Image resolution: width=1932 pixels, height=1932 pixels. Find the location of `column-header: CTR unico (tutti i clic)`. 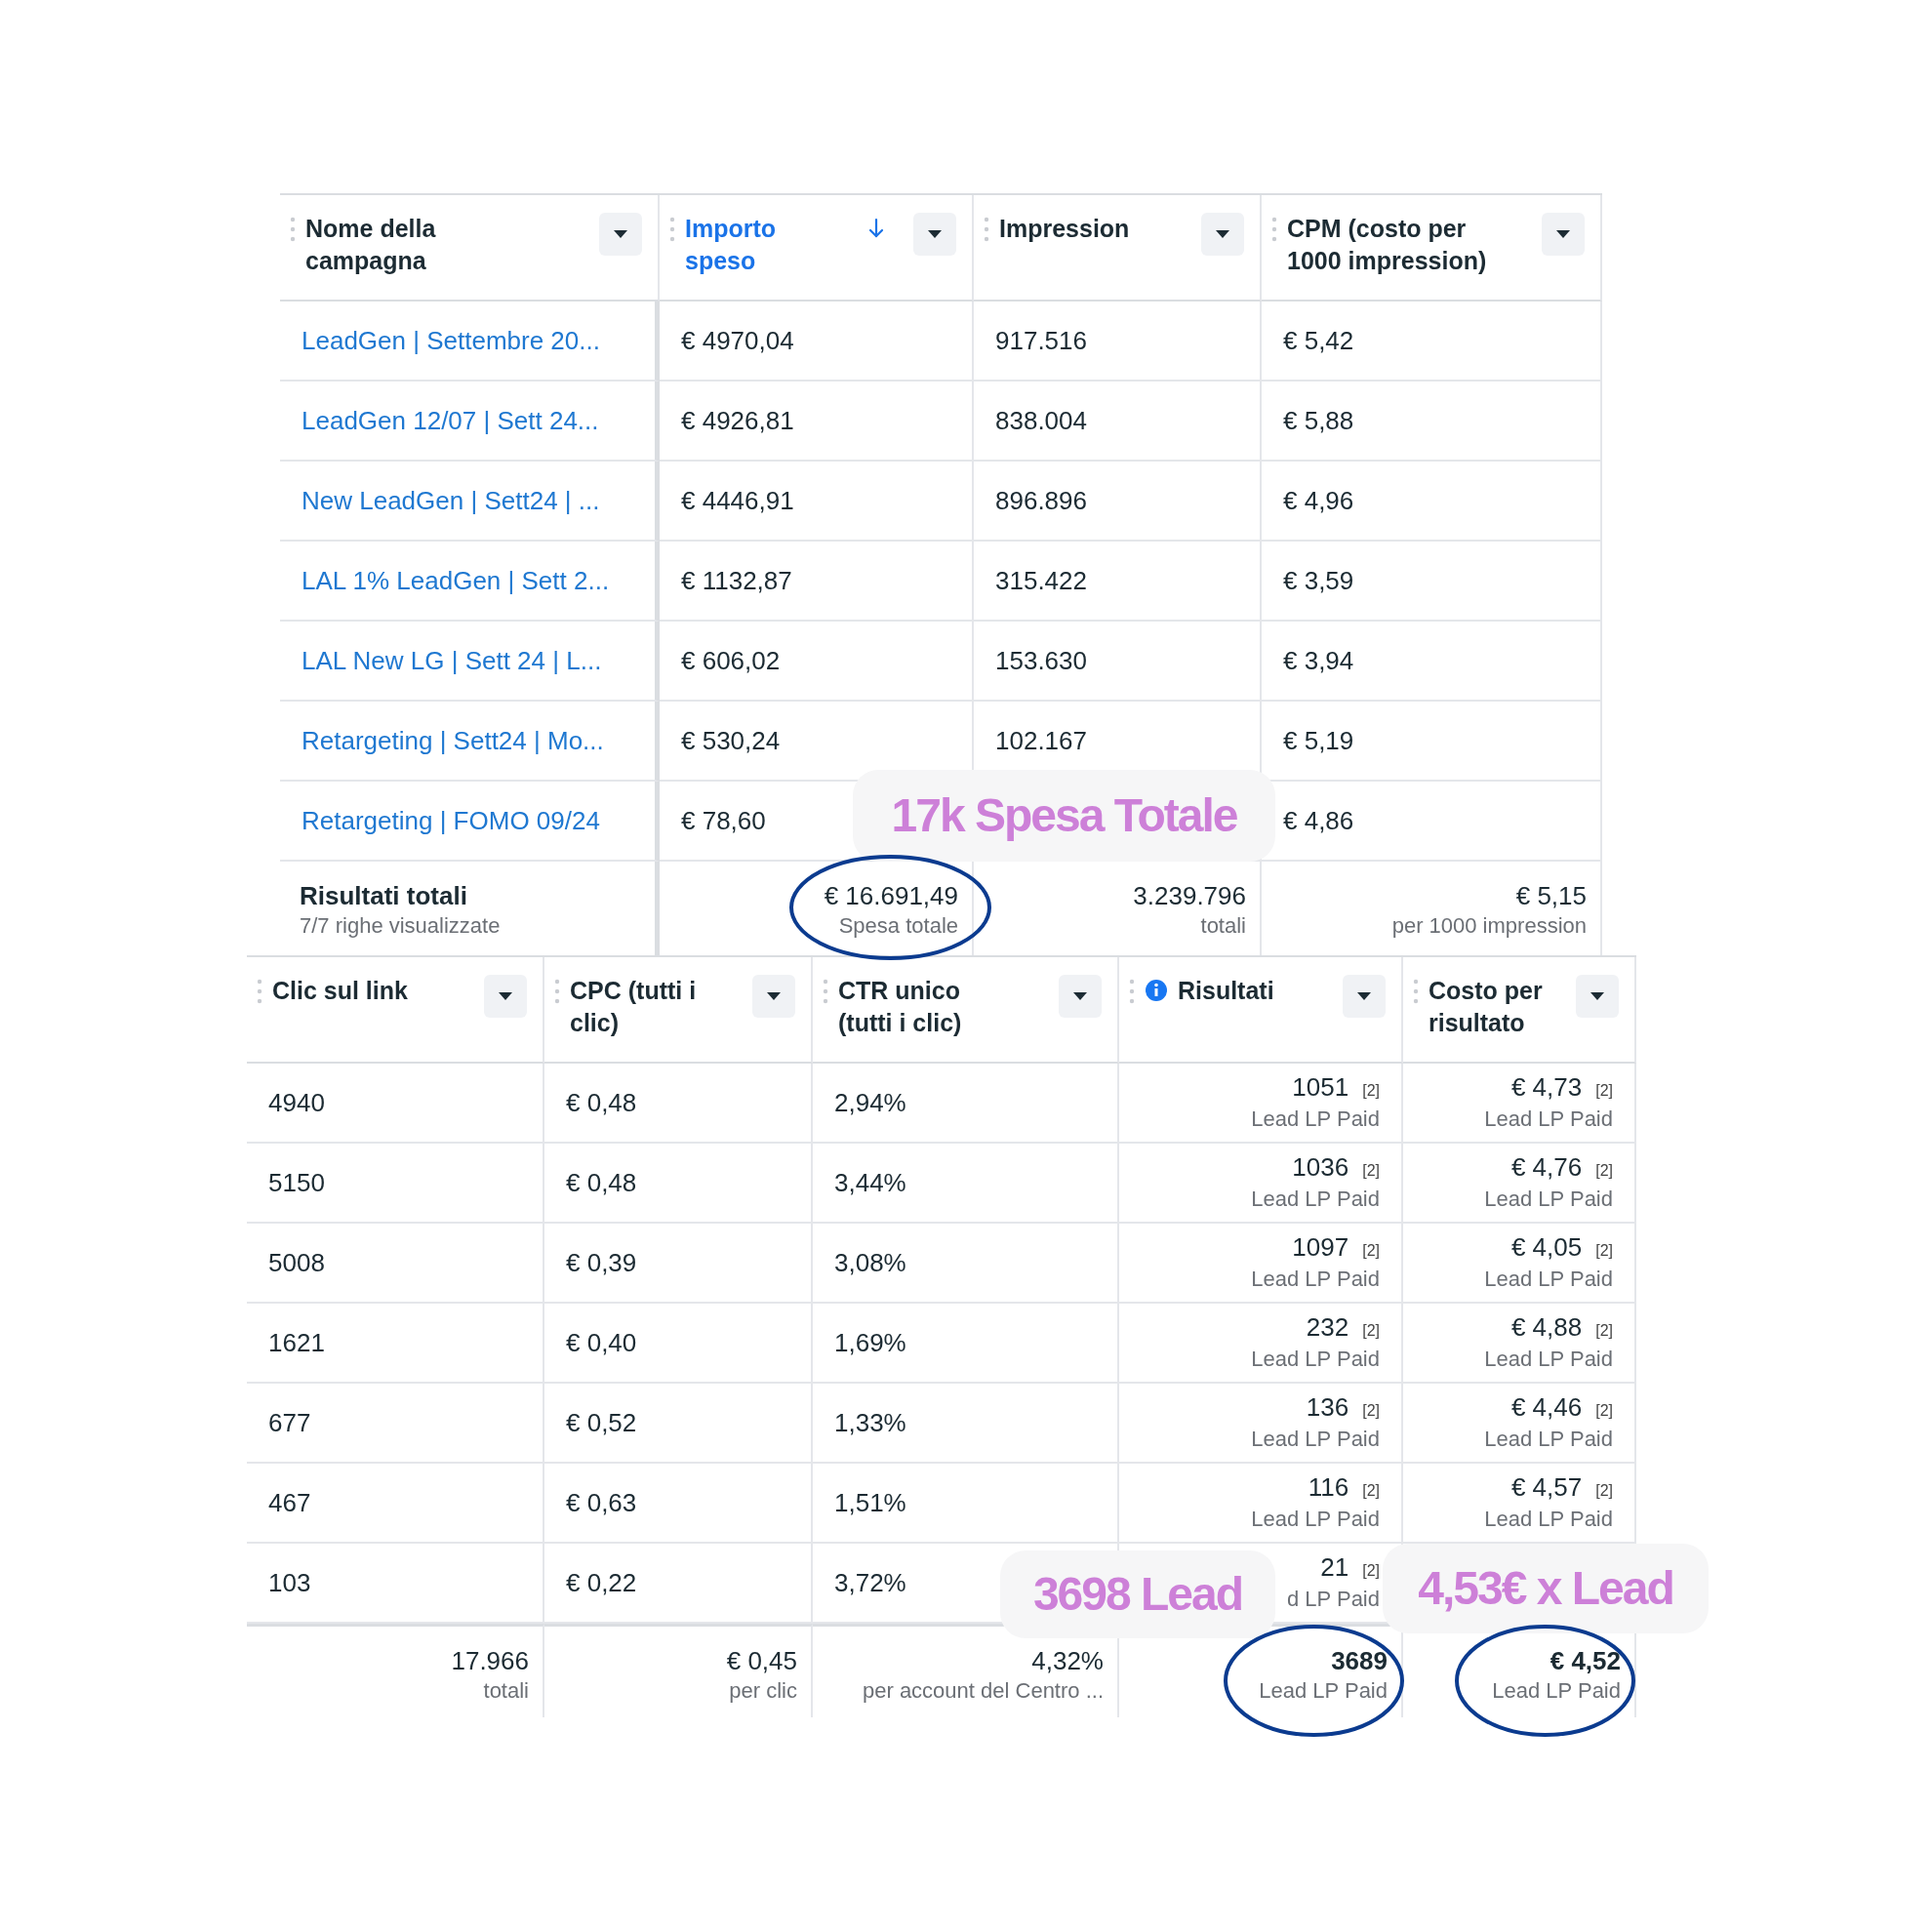

column-header: CTR unico (tutti i clic) is located at coordinates (943, 1007).